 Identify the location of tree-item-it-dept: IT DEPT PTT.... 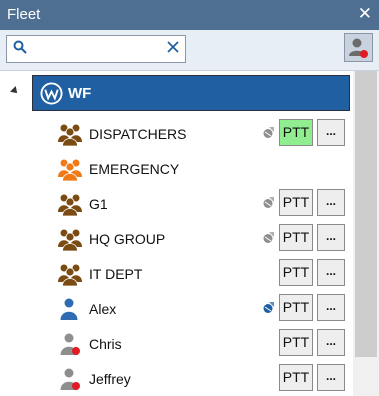
(176, 273).